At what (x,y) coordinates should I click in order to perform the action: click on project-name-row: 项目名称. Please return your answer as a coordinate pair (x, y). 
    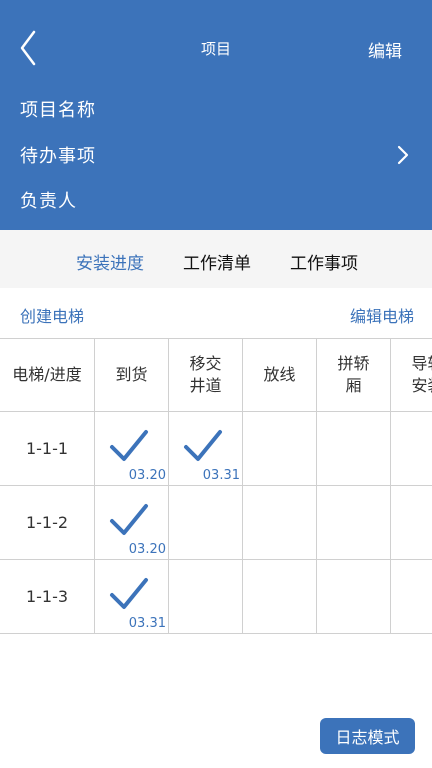
    Looking at the image, I should click on (58, 110).